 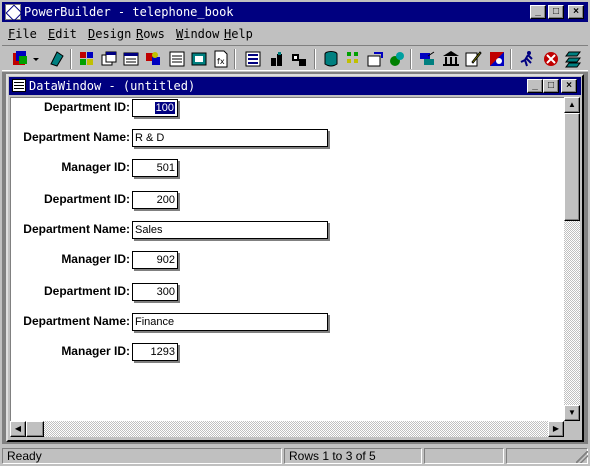 What do you see at coordinates (155, 292) in the screenshot?
I see `dept-id-field: 300` at bounding box center [155, 292].